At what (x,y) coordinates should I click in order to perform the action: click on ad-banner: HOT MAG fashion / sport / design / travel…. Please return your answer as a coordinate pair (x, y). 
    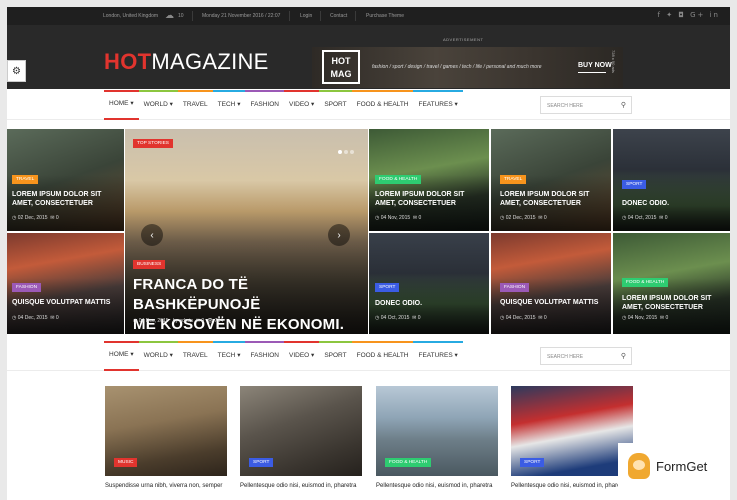
    Looking at the image, I should click on (467, 67).